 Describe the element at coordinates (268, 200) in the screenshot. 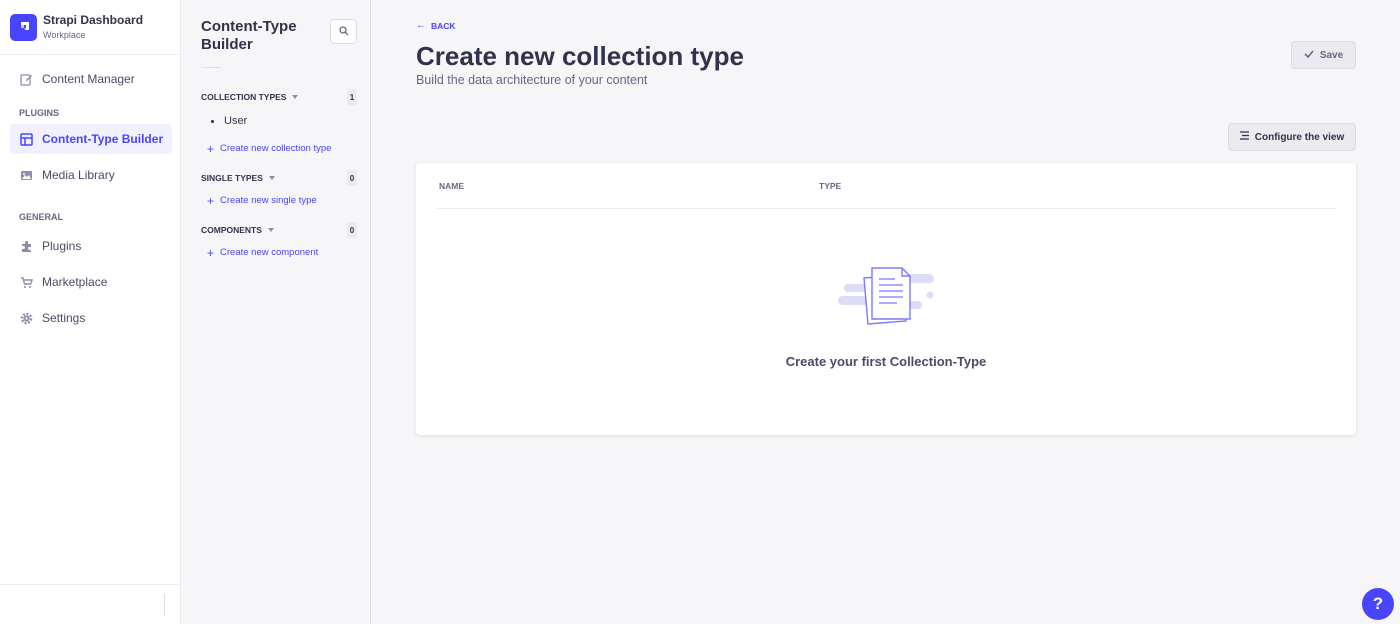

I see `create-link-label: Create new single type` at that location.